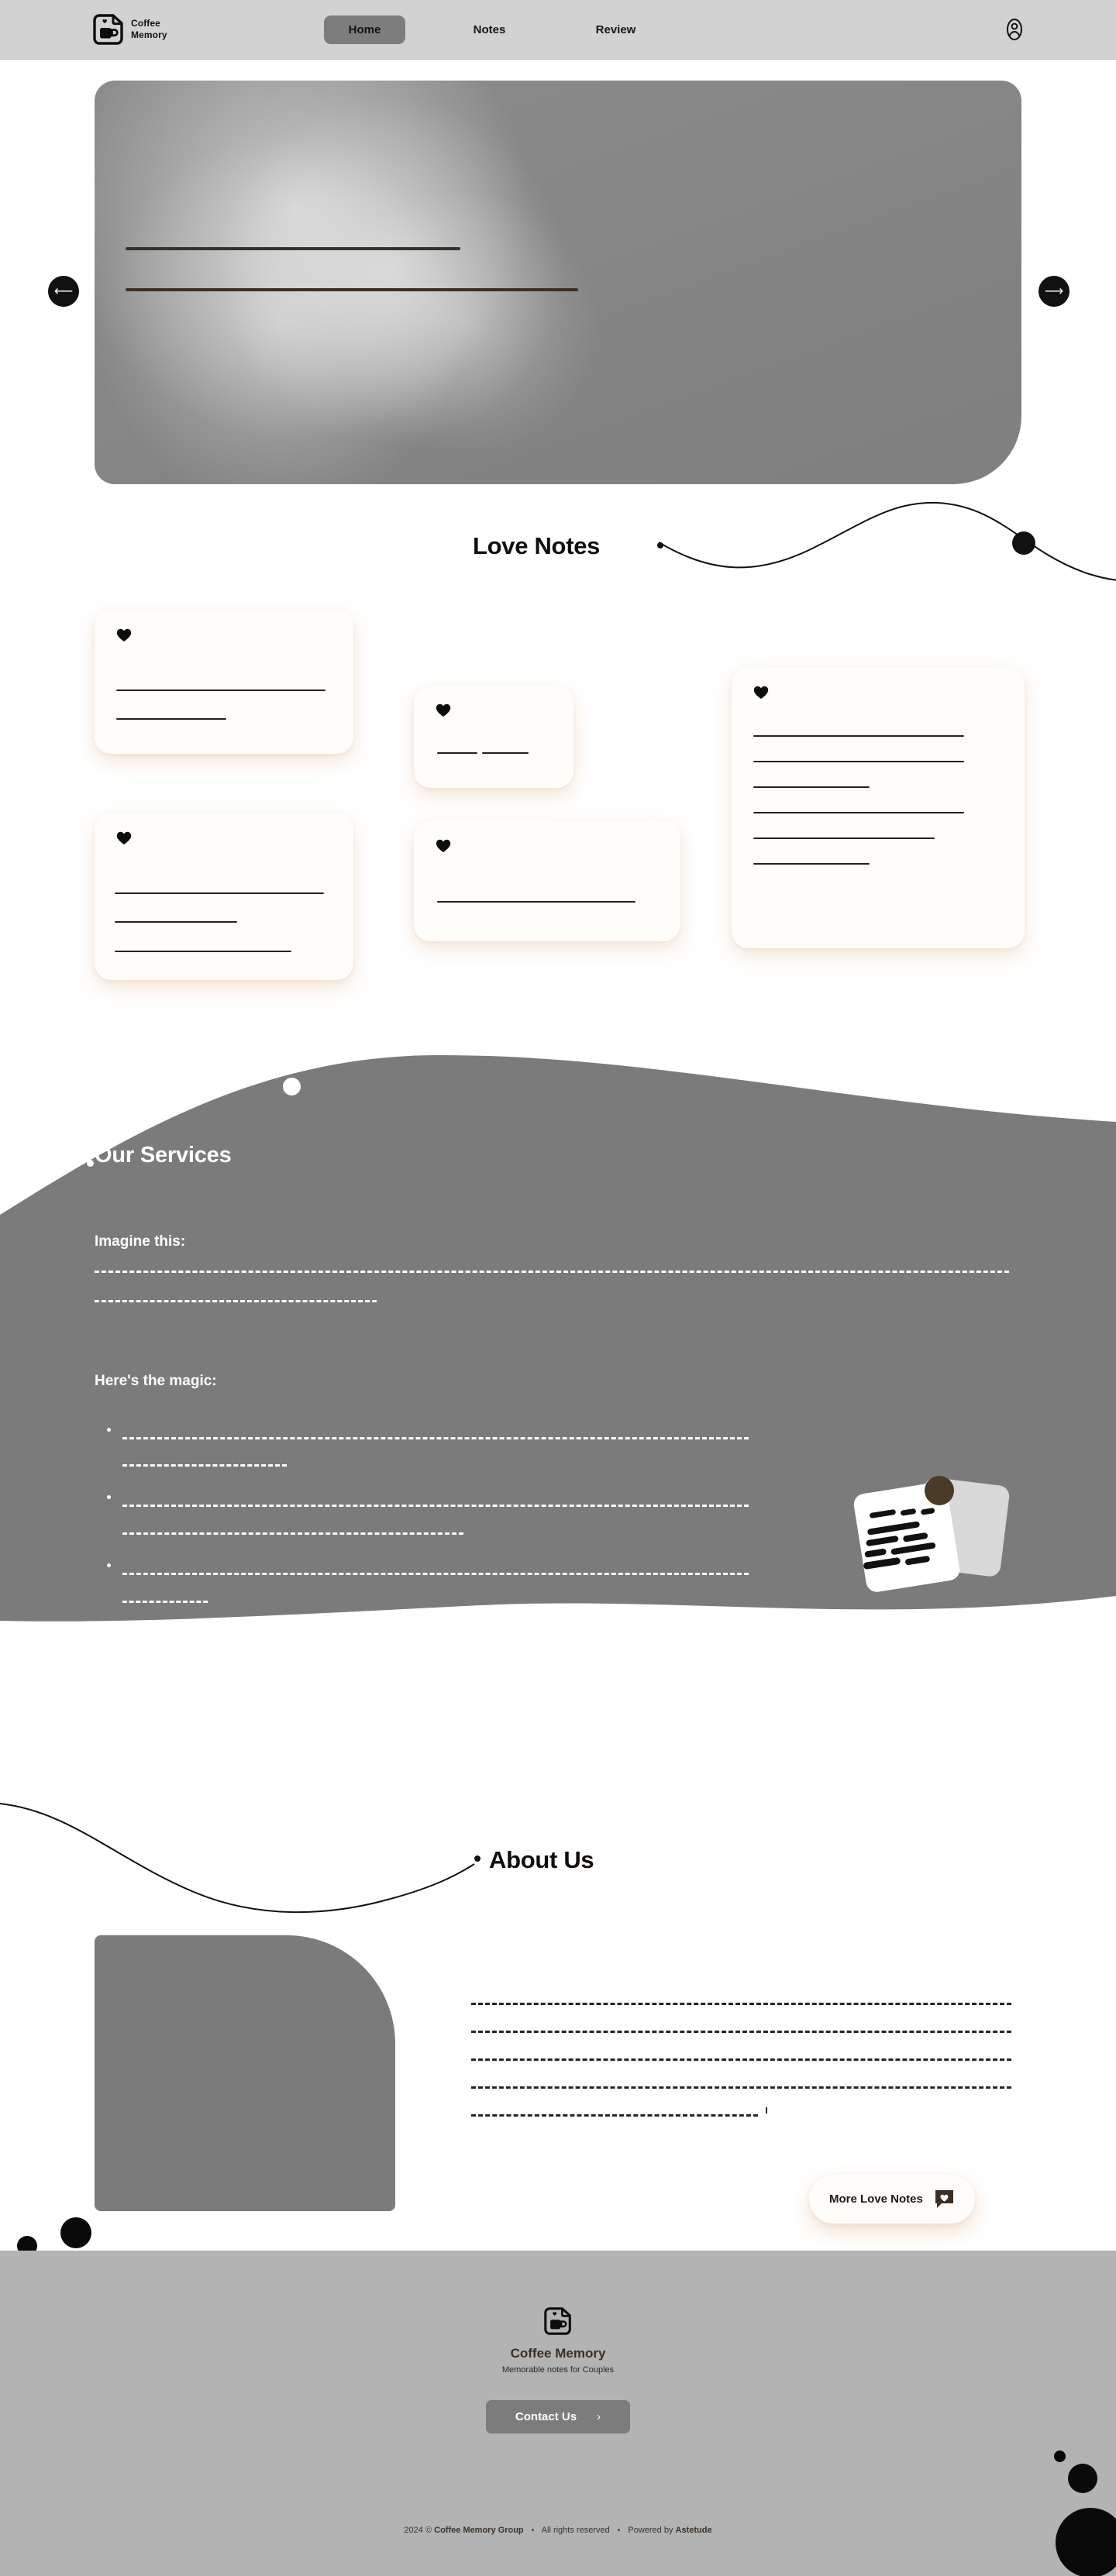  Describe the element at coordinates (546, 2416) in the screenshot. I see `contact-us-label: Contact Us` at that location.